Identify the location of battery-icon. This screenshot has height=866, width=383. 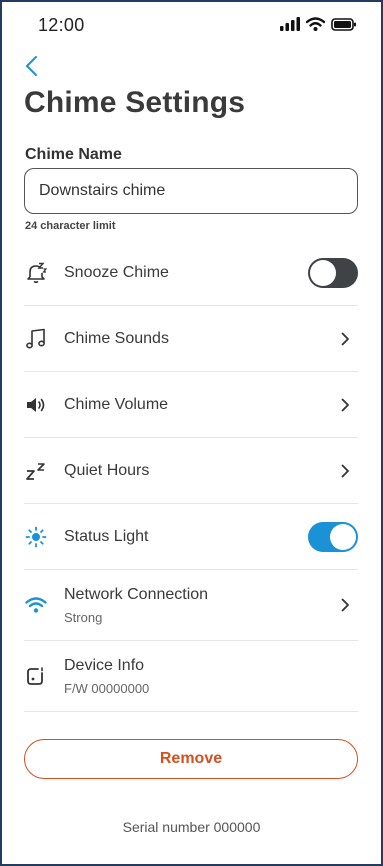
(344, 26).